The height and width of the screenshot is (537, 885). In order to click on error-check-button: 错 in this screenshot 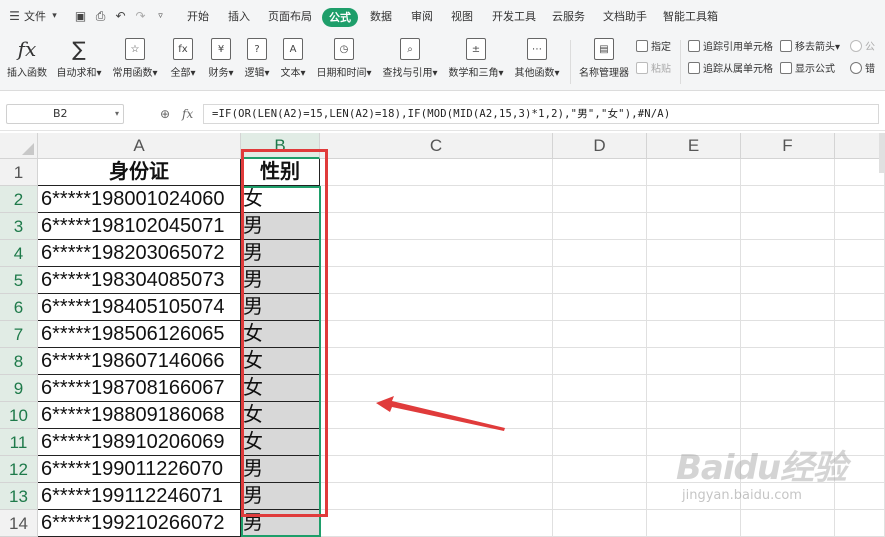, I will do `click(862, 70)`.